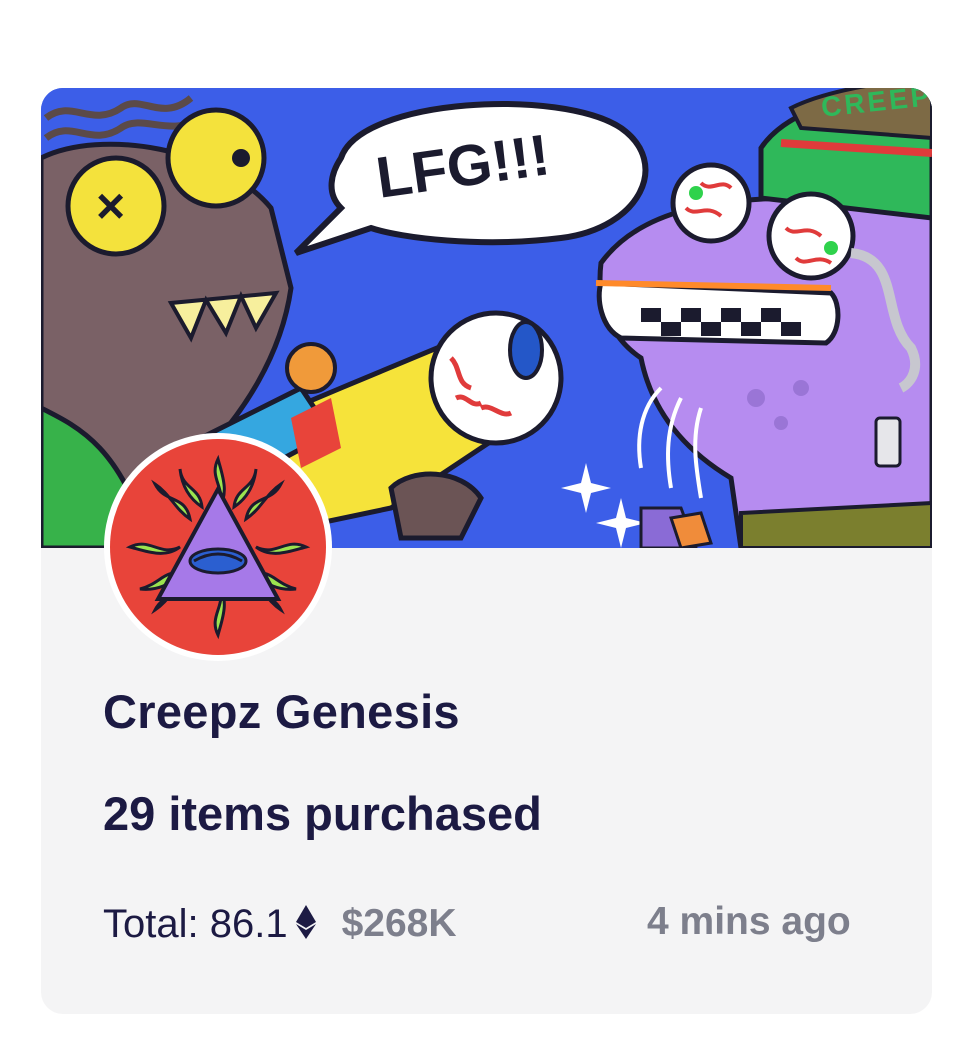 The image size is (976, 1064). I want to click on items-purchased-count: 29 items purchased, so click(322, 813).